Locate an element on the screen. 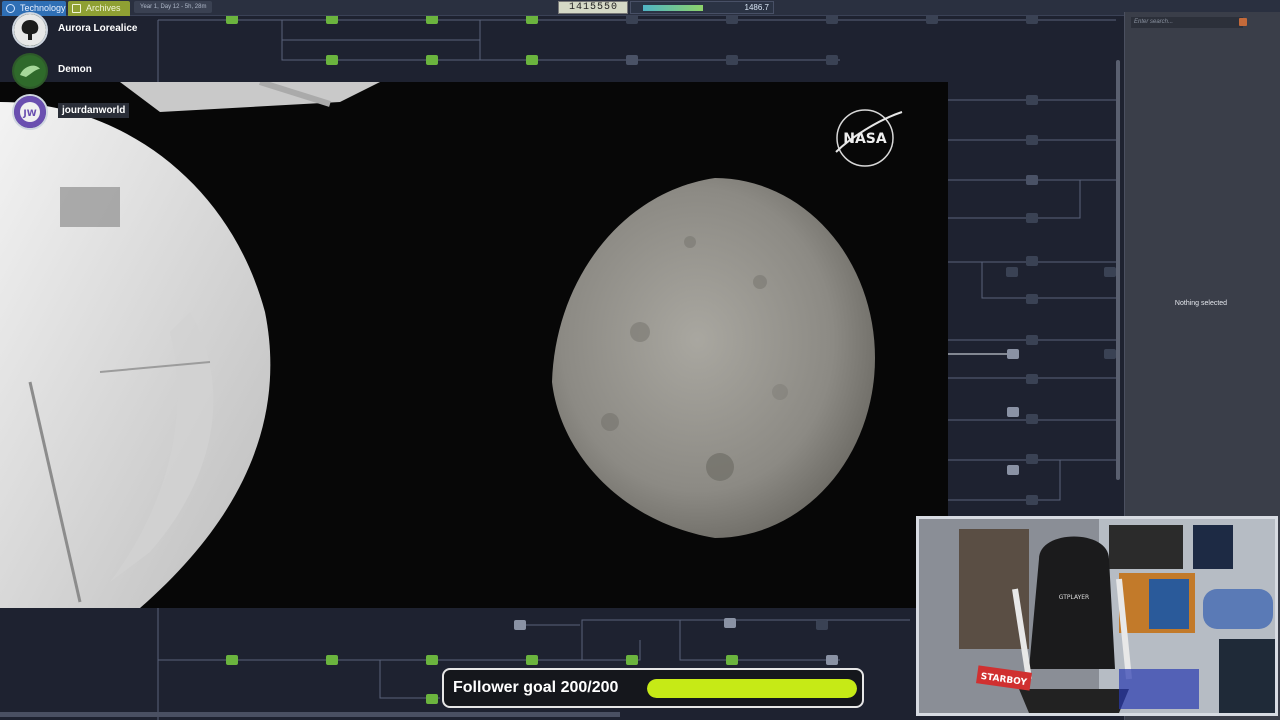 The width and height of the screenshot is (1280, 720). follower-goal-track is located at coordinates (752, 688).